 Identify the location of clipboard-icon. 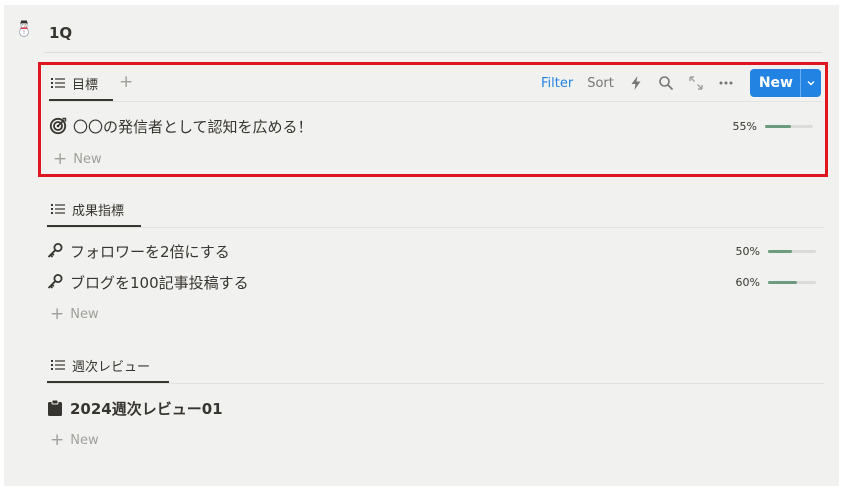
(55, 407).